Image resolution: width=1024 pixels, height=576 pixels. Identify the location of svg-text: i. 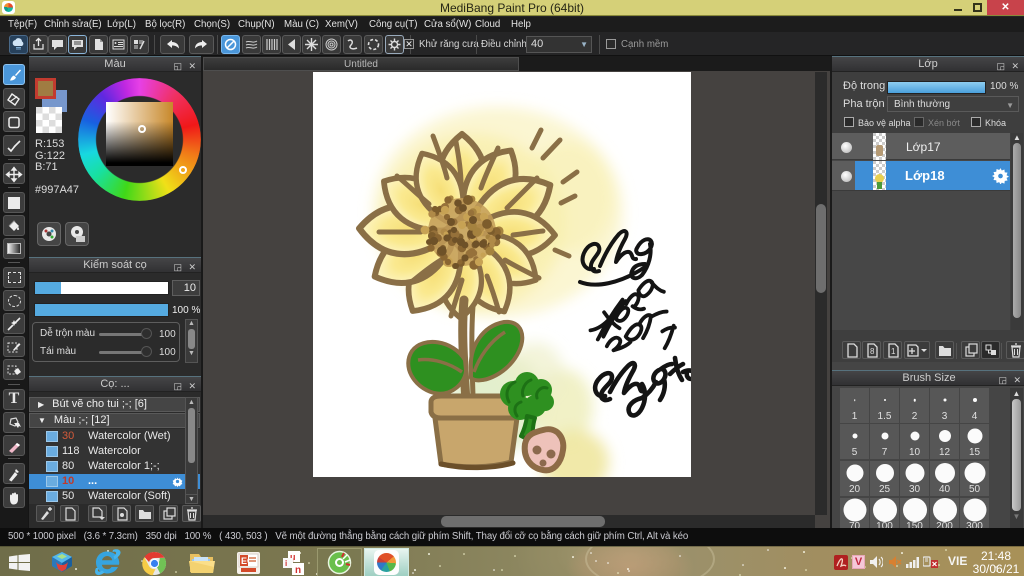
(286, 563).